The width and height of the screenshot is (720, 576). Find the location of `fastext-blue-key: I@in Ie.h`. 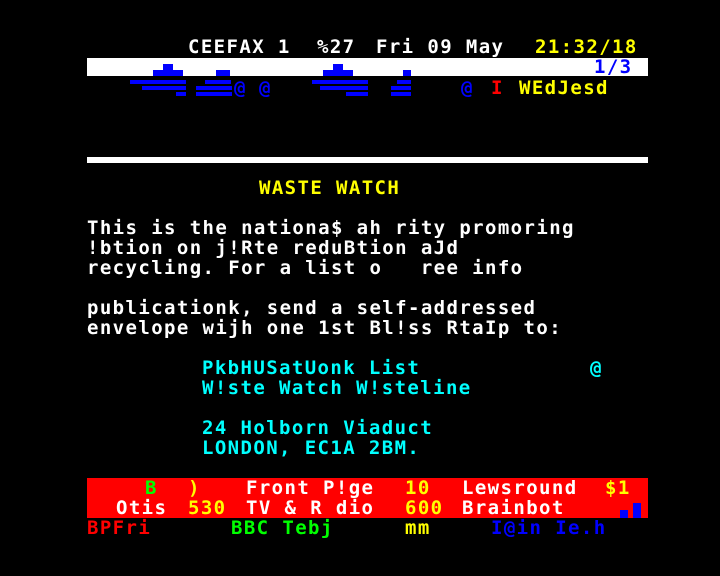

fastext-blue-key: I@in Ie.h is located at coordinates (549, 528).